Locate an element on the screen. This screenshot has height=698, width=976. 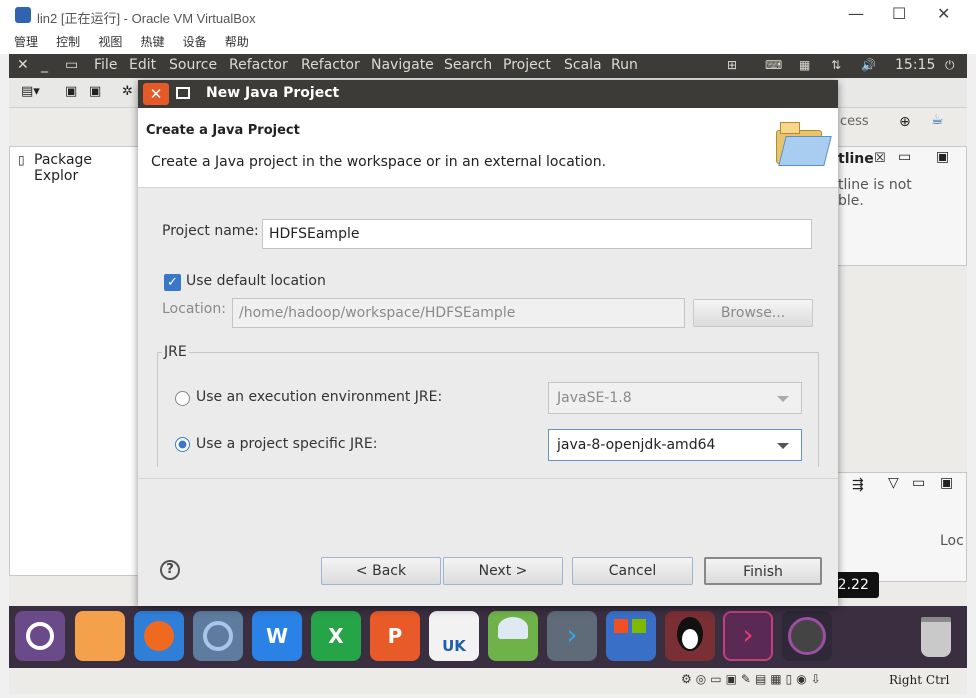
outline-message-line1: tline is not is located at coordinates (875, 185).